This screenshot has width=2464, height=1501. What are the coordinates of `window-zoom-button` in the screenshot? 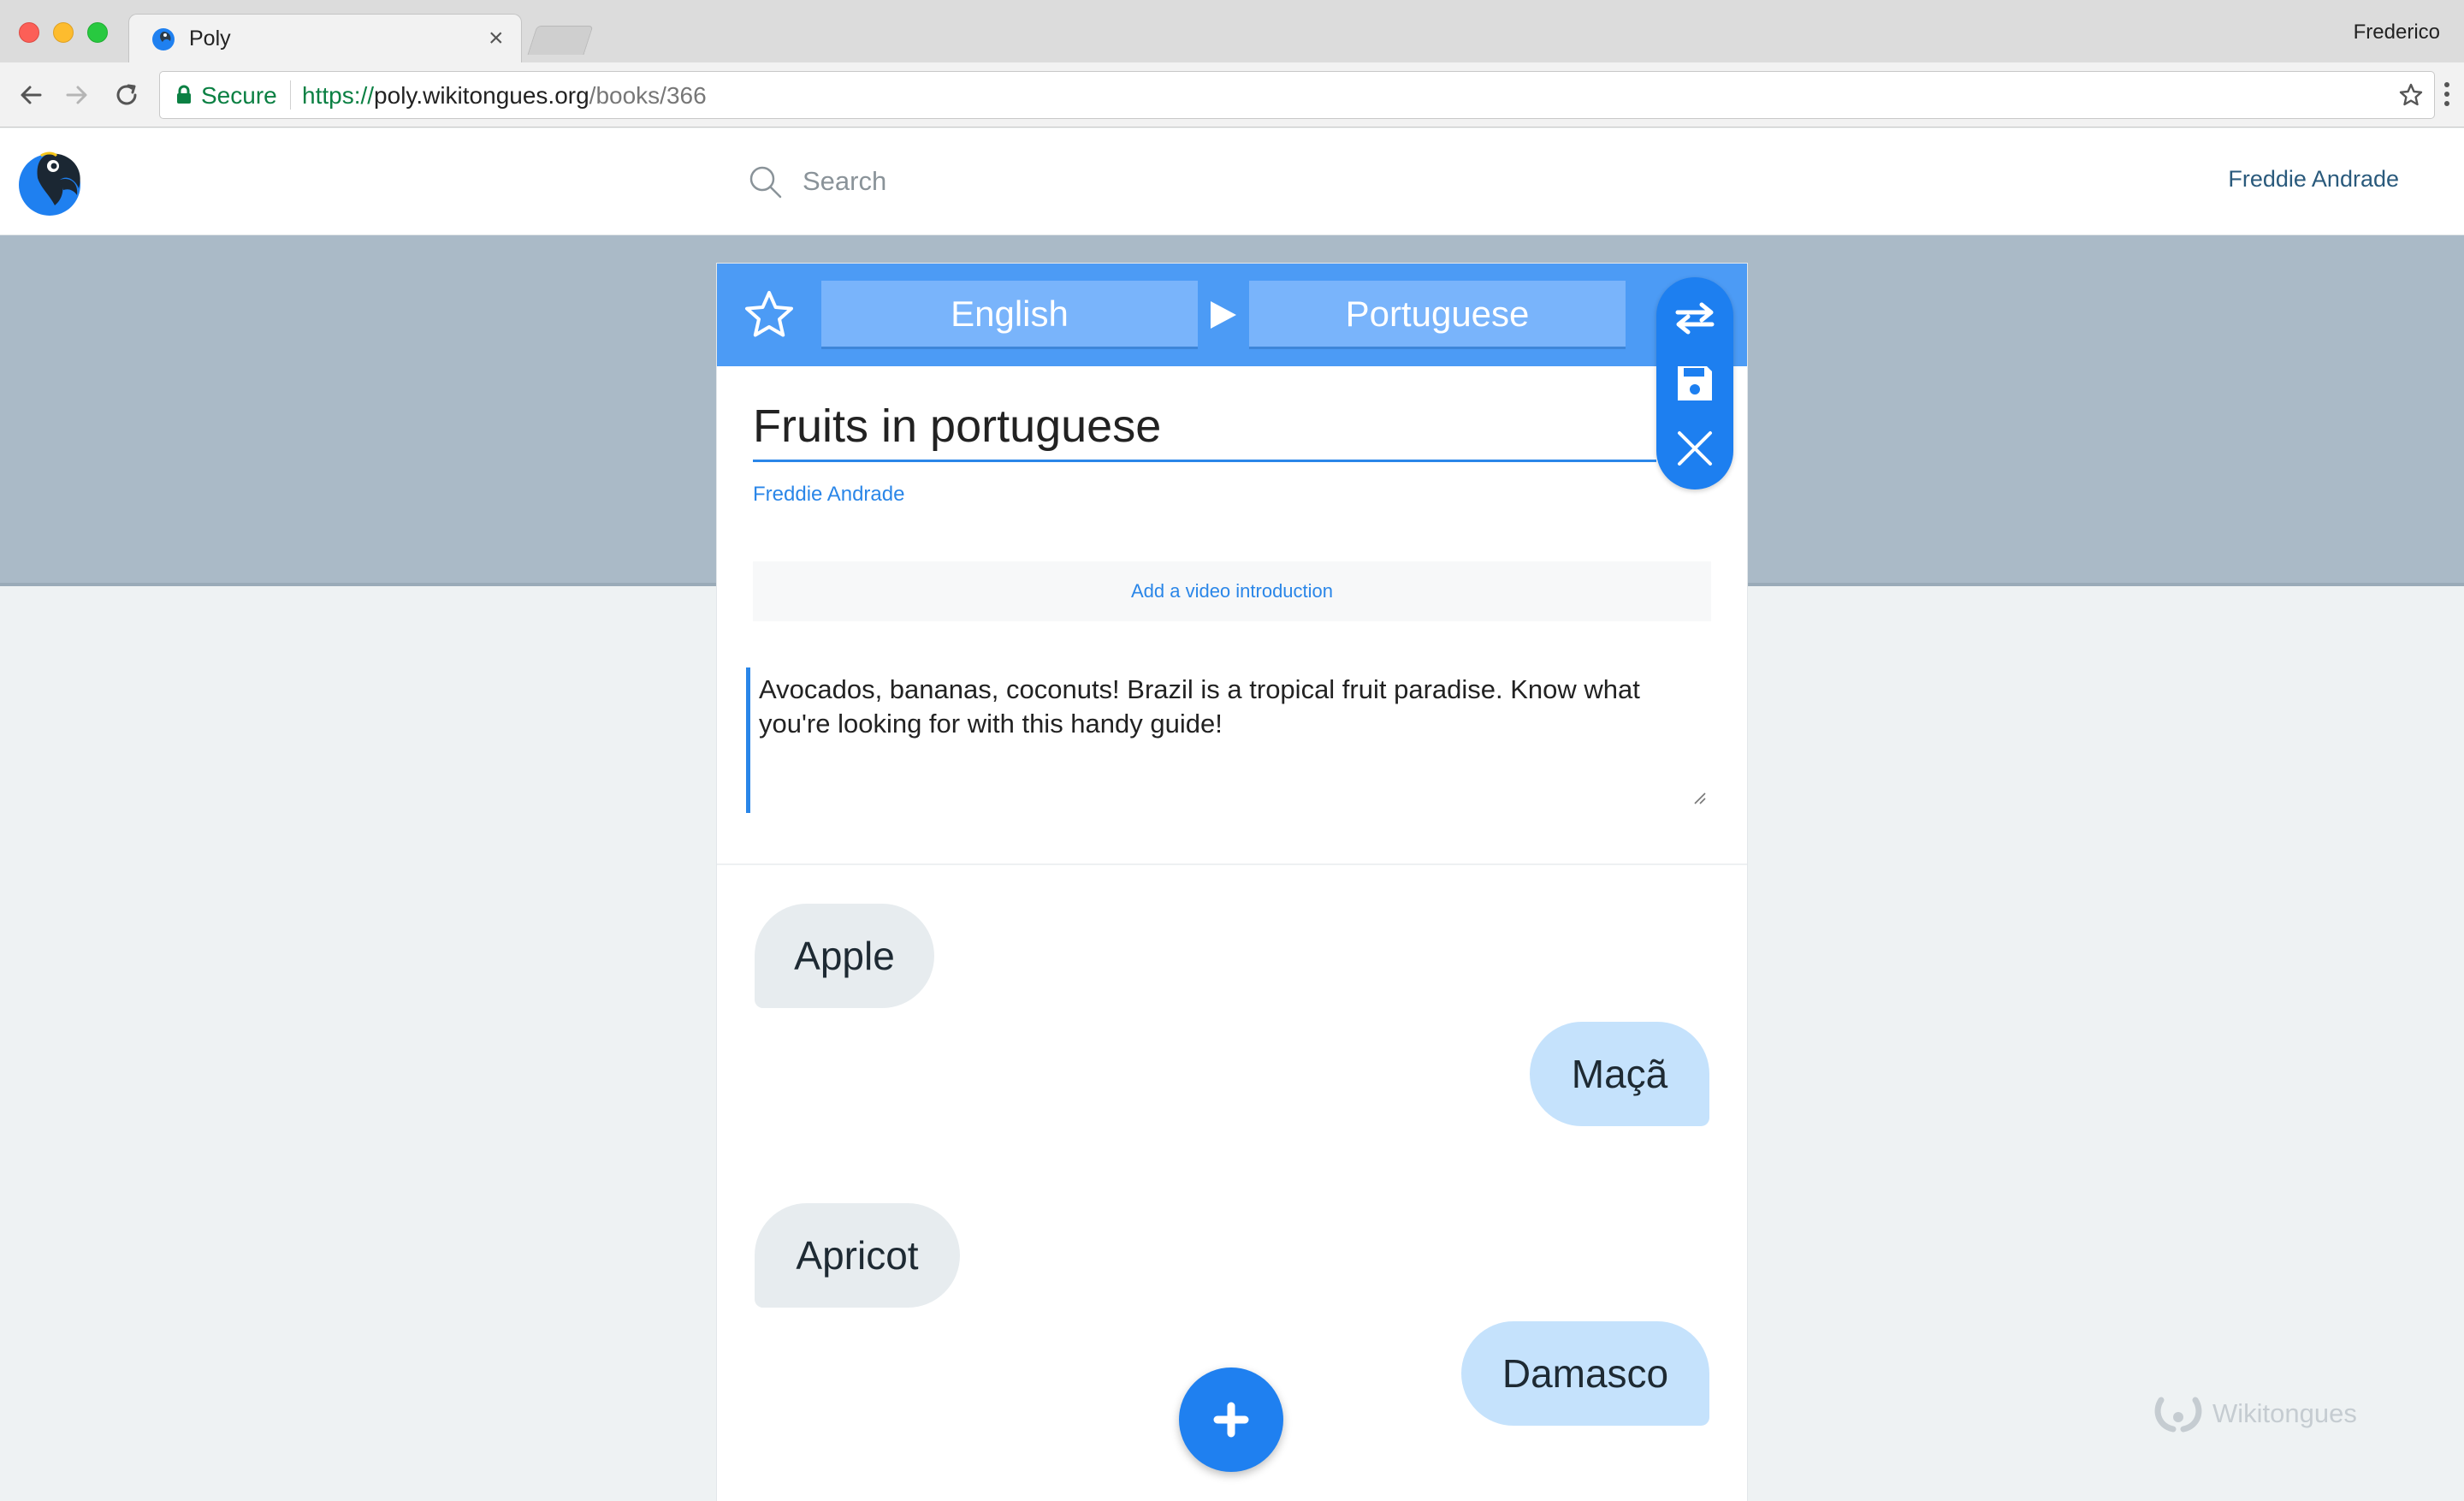 It's located at (97, 32).